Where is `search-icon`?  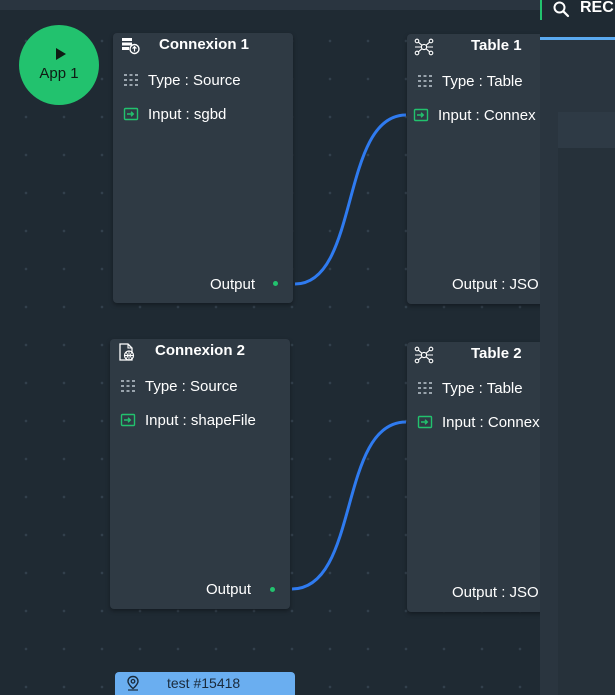
search-icon is located at coordinates (561, 9).